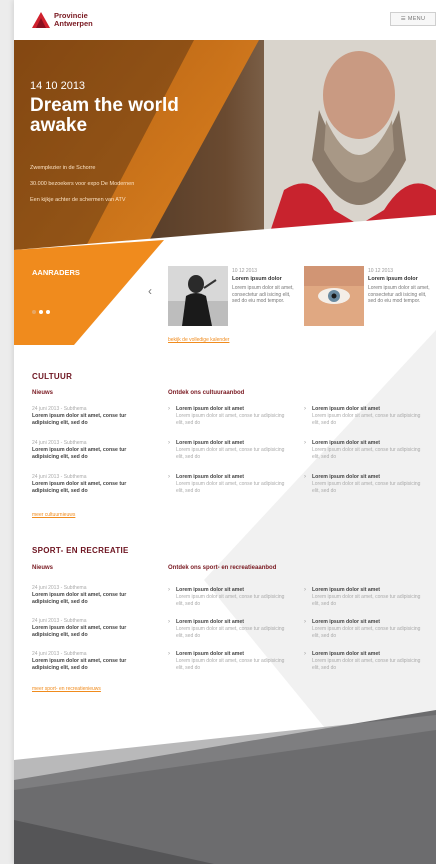 Image resolution: width=436 pixels, height=864 pixels. I want to click on card-thumbnail, so click(334, 296).